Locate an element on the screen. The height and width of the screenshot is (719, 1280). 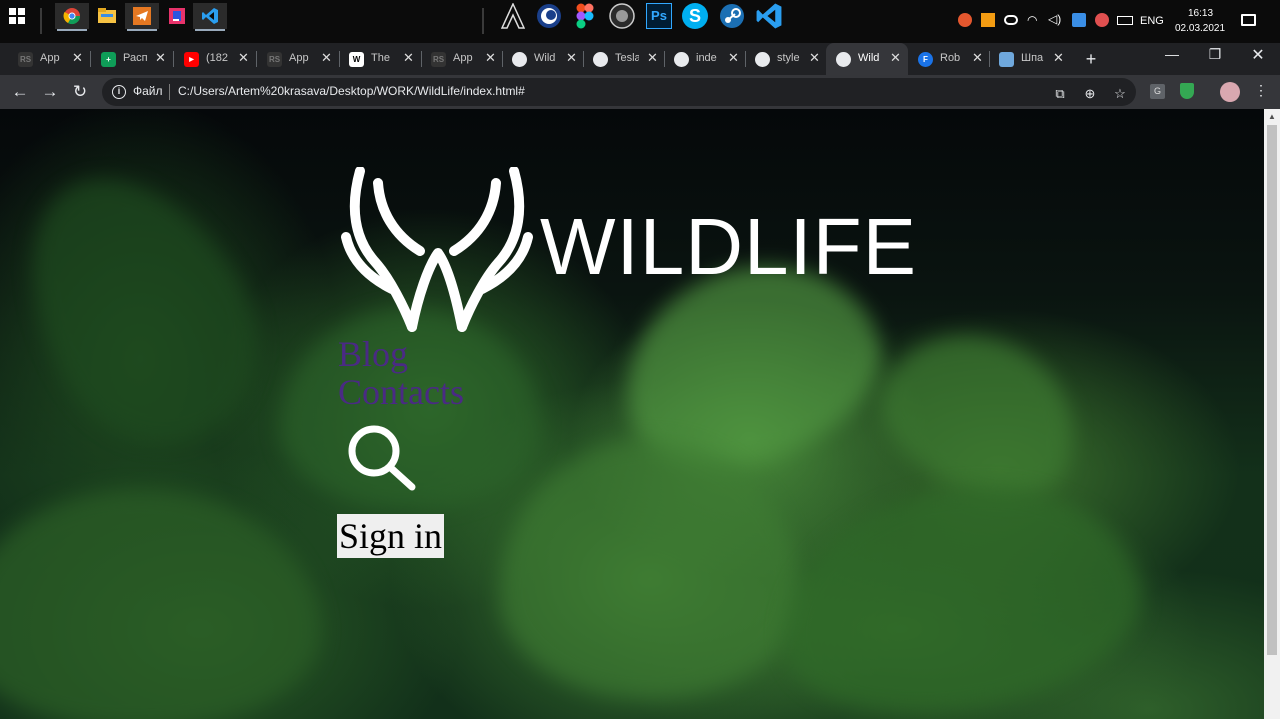
restore-icon: ❐ is located at coordinates (1215, 54).